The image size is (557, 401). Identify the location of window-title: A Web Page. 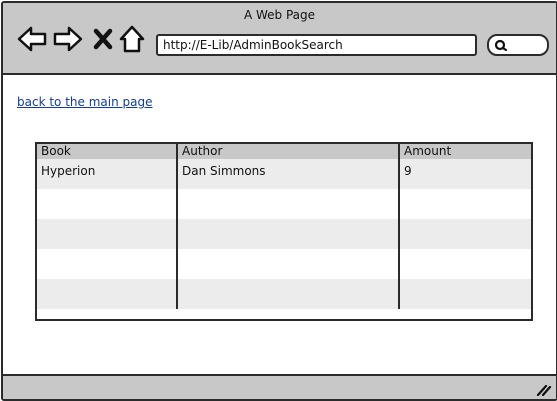
(279, 15).